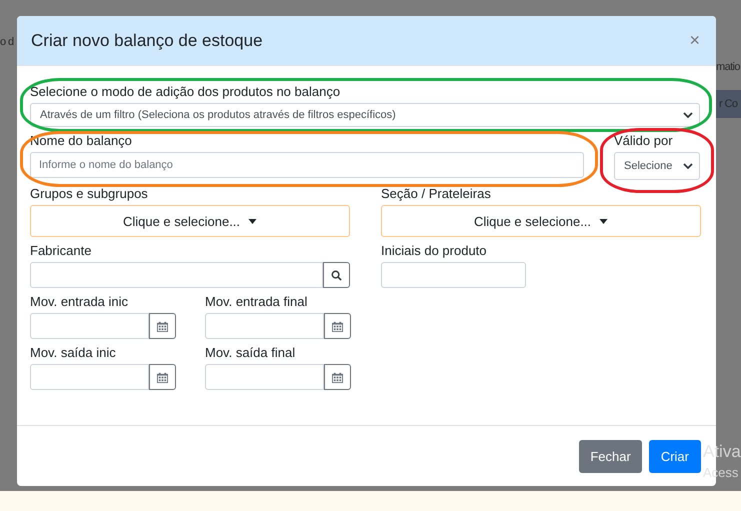 The image size is (741, 511). What do you see at coordinates (436, 193) in the screenshot?
I see `field-label: Seção / Prateleiras` at bounding box center [436, 193].